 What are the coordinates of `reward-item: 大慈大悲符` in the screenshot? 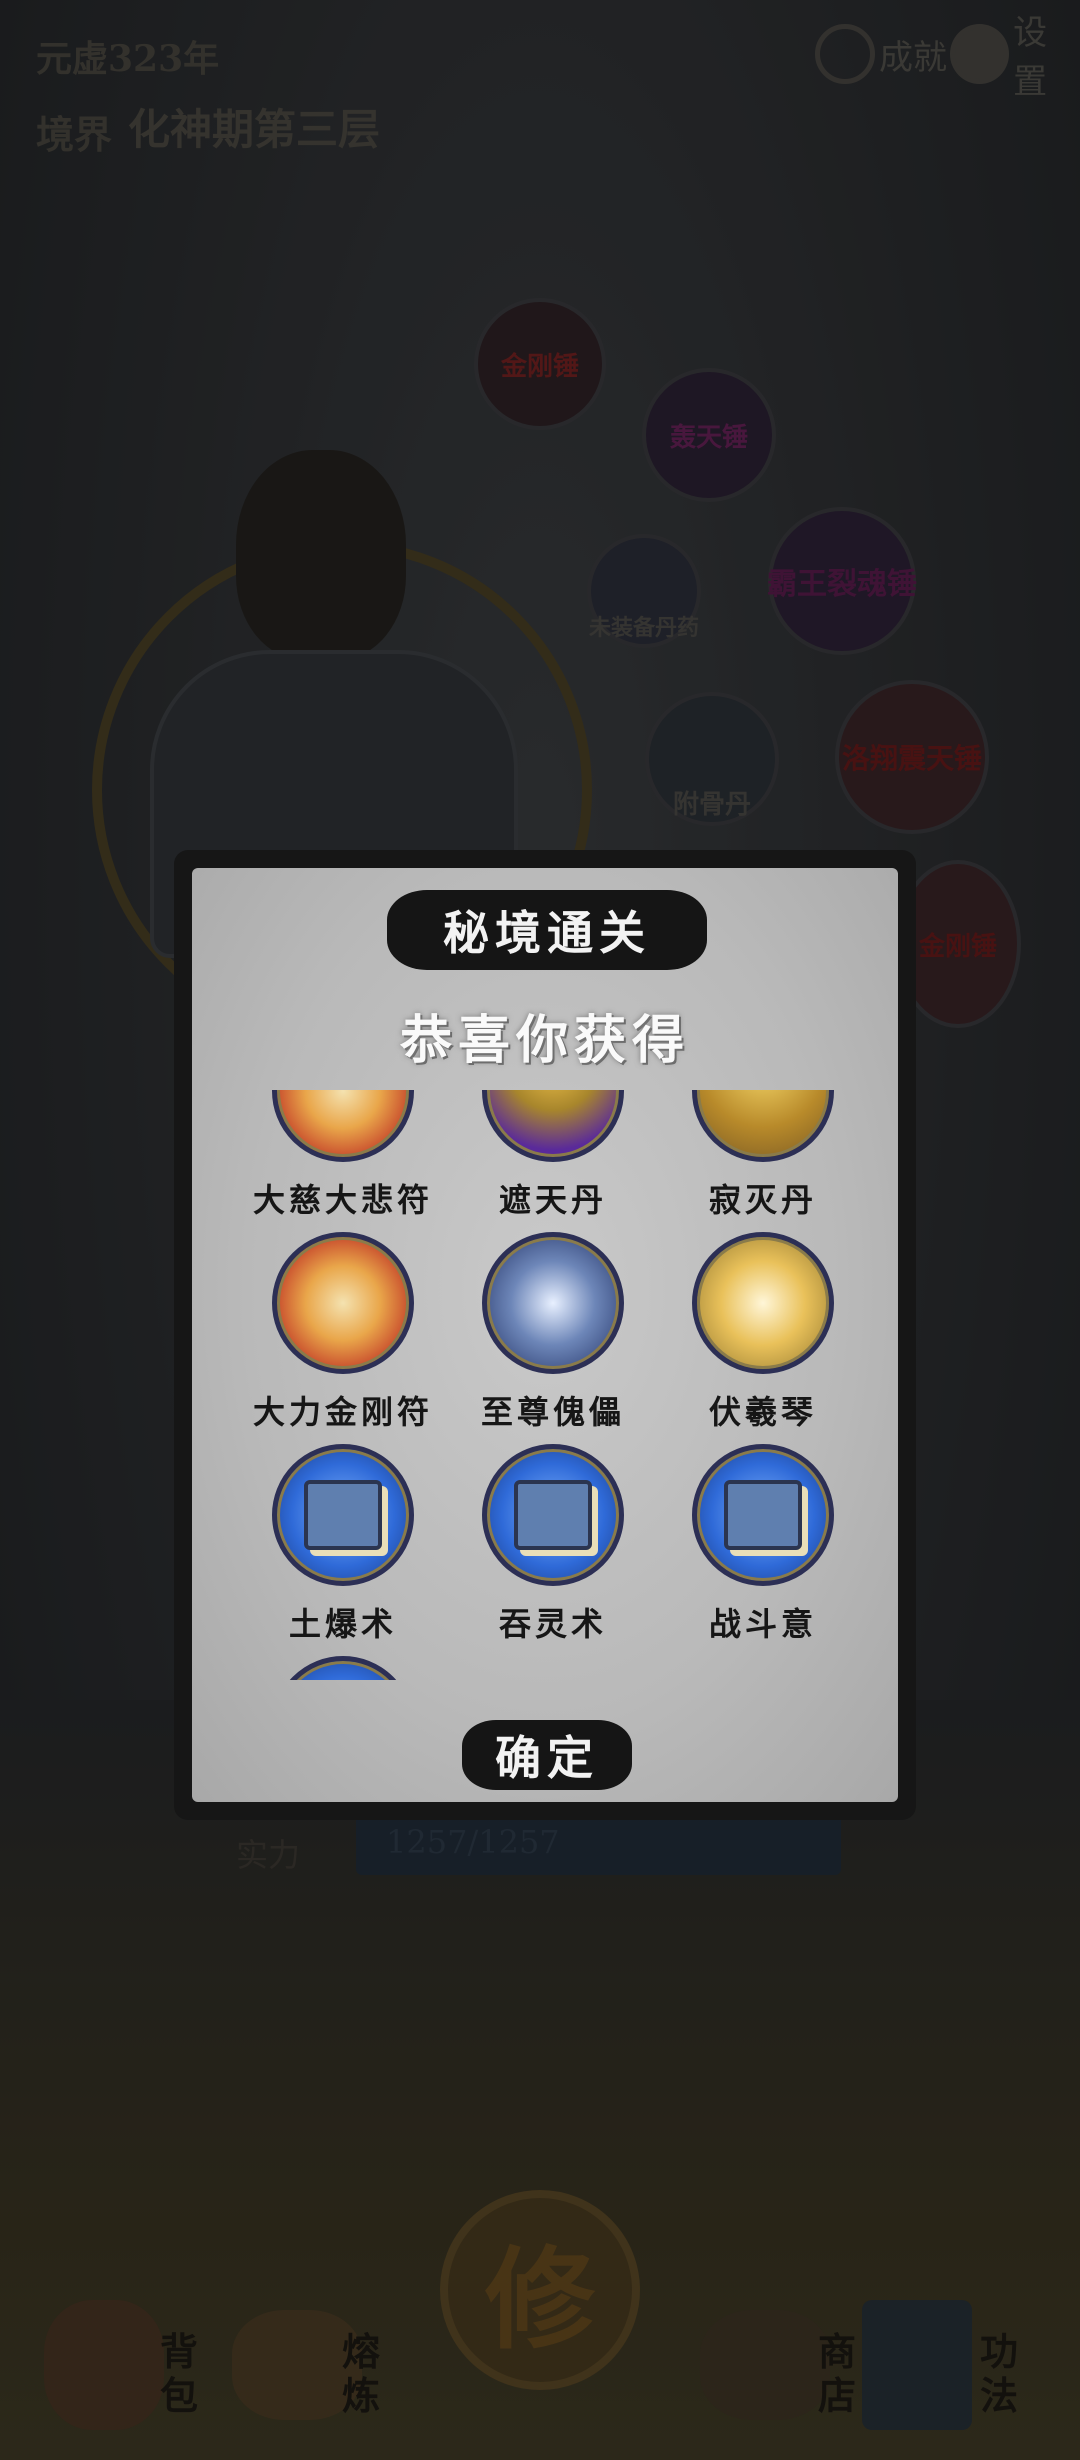 It's located at (336, 1160).